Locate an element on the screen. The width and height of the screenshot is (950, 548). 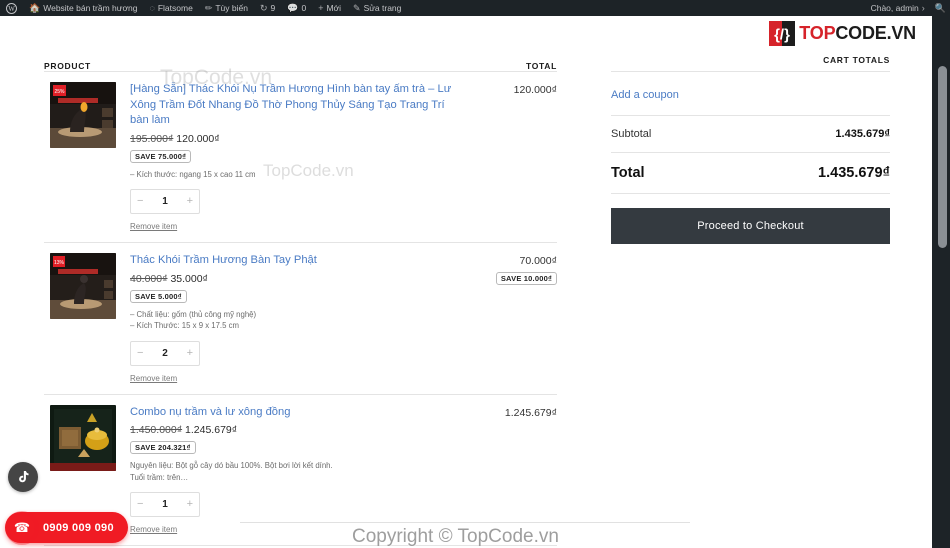
product-price-old: 40.000₫ is located at coordinates (149, 278).